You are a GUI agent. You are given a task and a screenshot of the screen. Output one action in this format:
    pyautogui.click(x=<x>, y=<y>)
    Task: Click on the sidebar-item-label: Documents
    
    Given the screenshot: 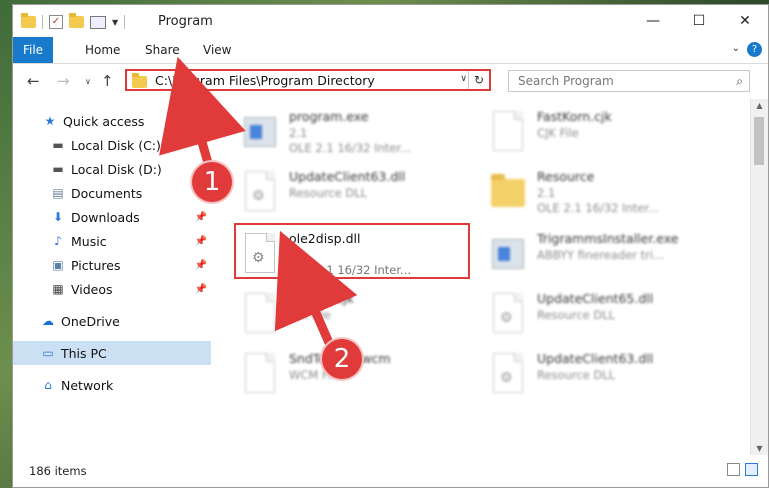 What is the action you would take?
    pyautogui.click(x=107, y=193)
    